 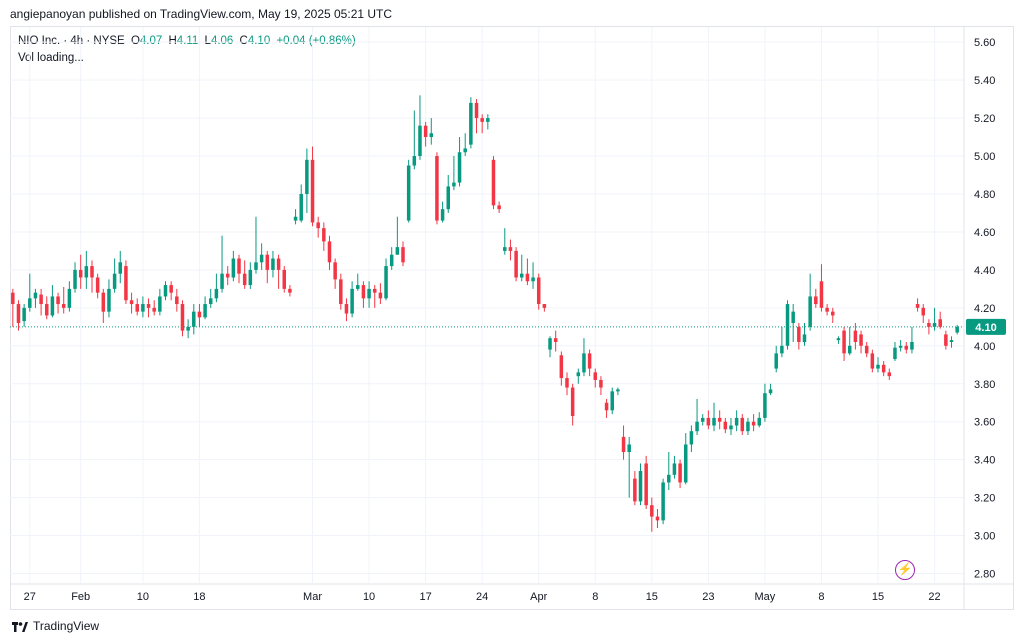 What do you see at coordinates (172, 41) in the screenshot?
I see `high-label: H` at bounding box center [172, 41].